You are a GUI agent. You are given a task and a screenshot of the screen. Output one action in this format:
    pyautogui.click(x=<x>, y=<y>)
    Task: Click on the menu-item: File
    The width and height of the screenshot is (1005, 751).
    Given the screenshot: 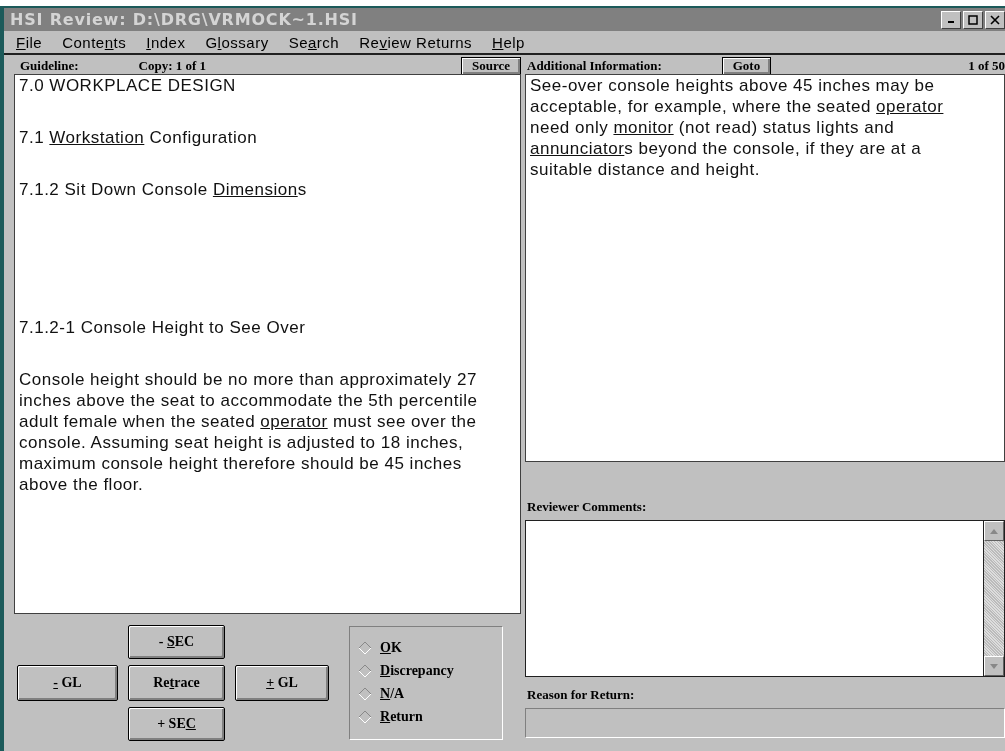 What is the action you would take?
    pyautogui.click(x=29, y=42)
    